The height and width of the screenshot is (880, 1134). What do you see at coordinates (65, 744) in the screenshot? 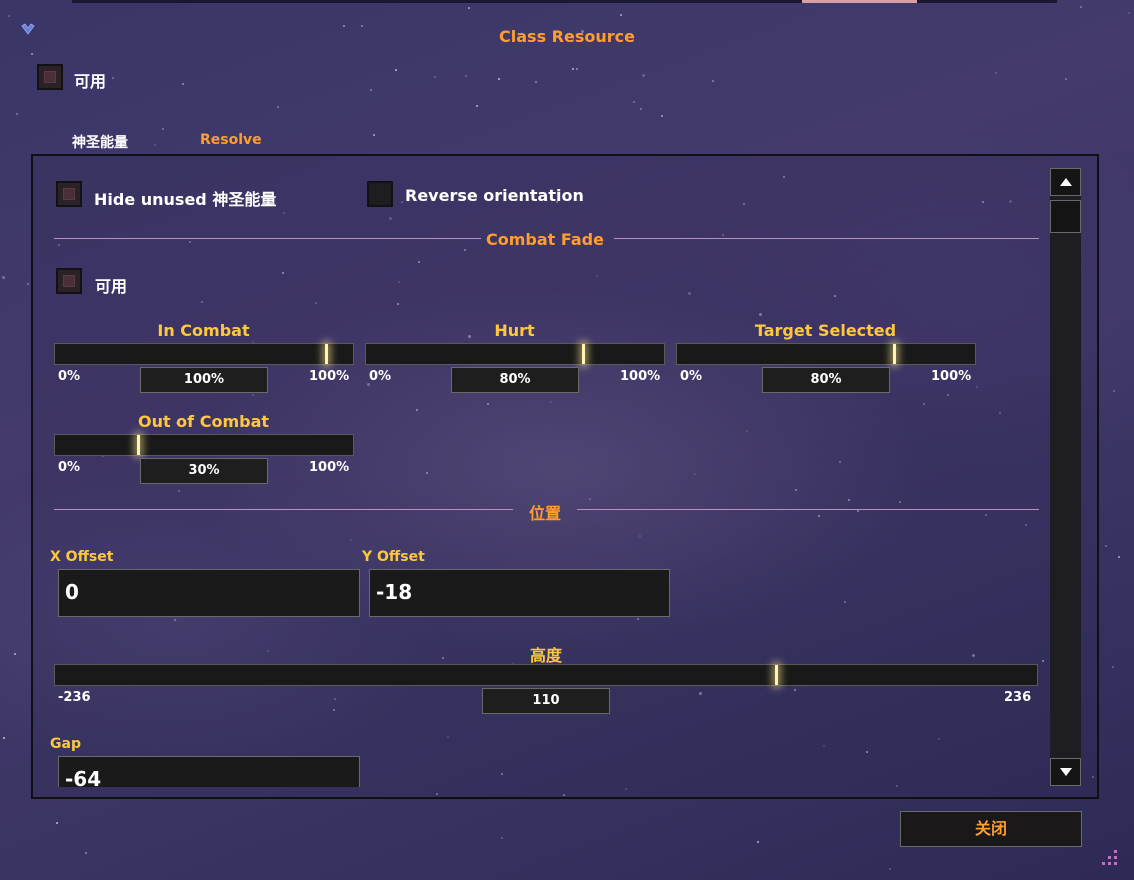
I see `gap-label: Gap` at bounding box center [65, 744].